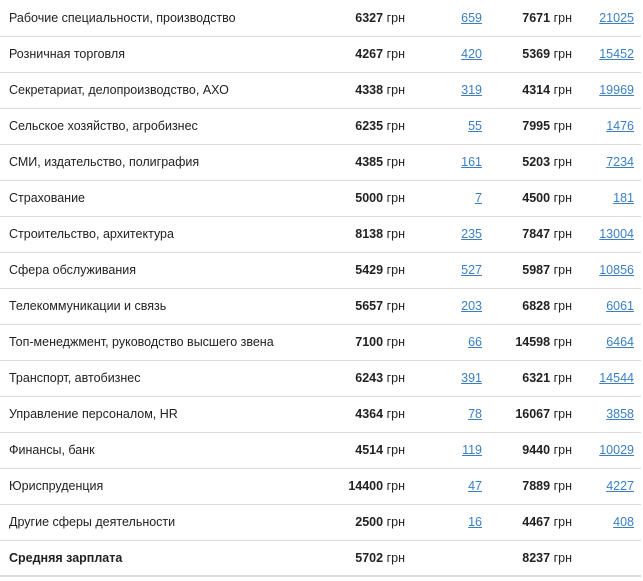 Image resolution: width=643 pixels, height=581 pixels. I want to click on vacancy-count-link: 659, so click(471, 18).